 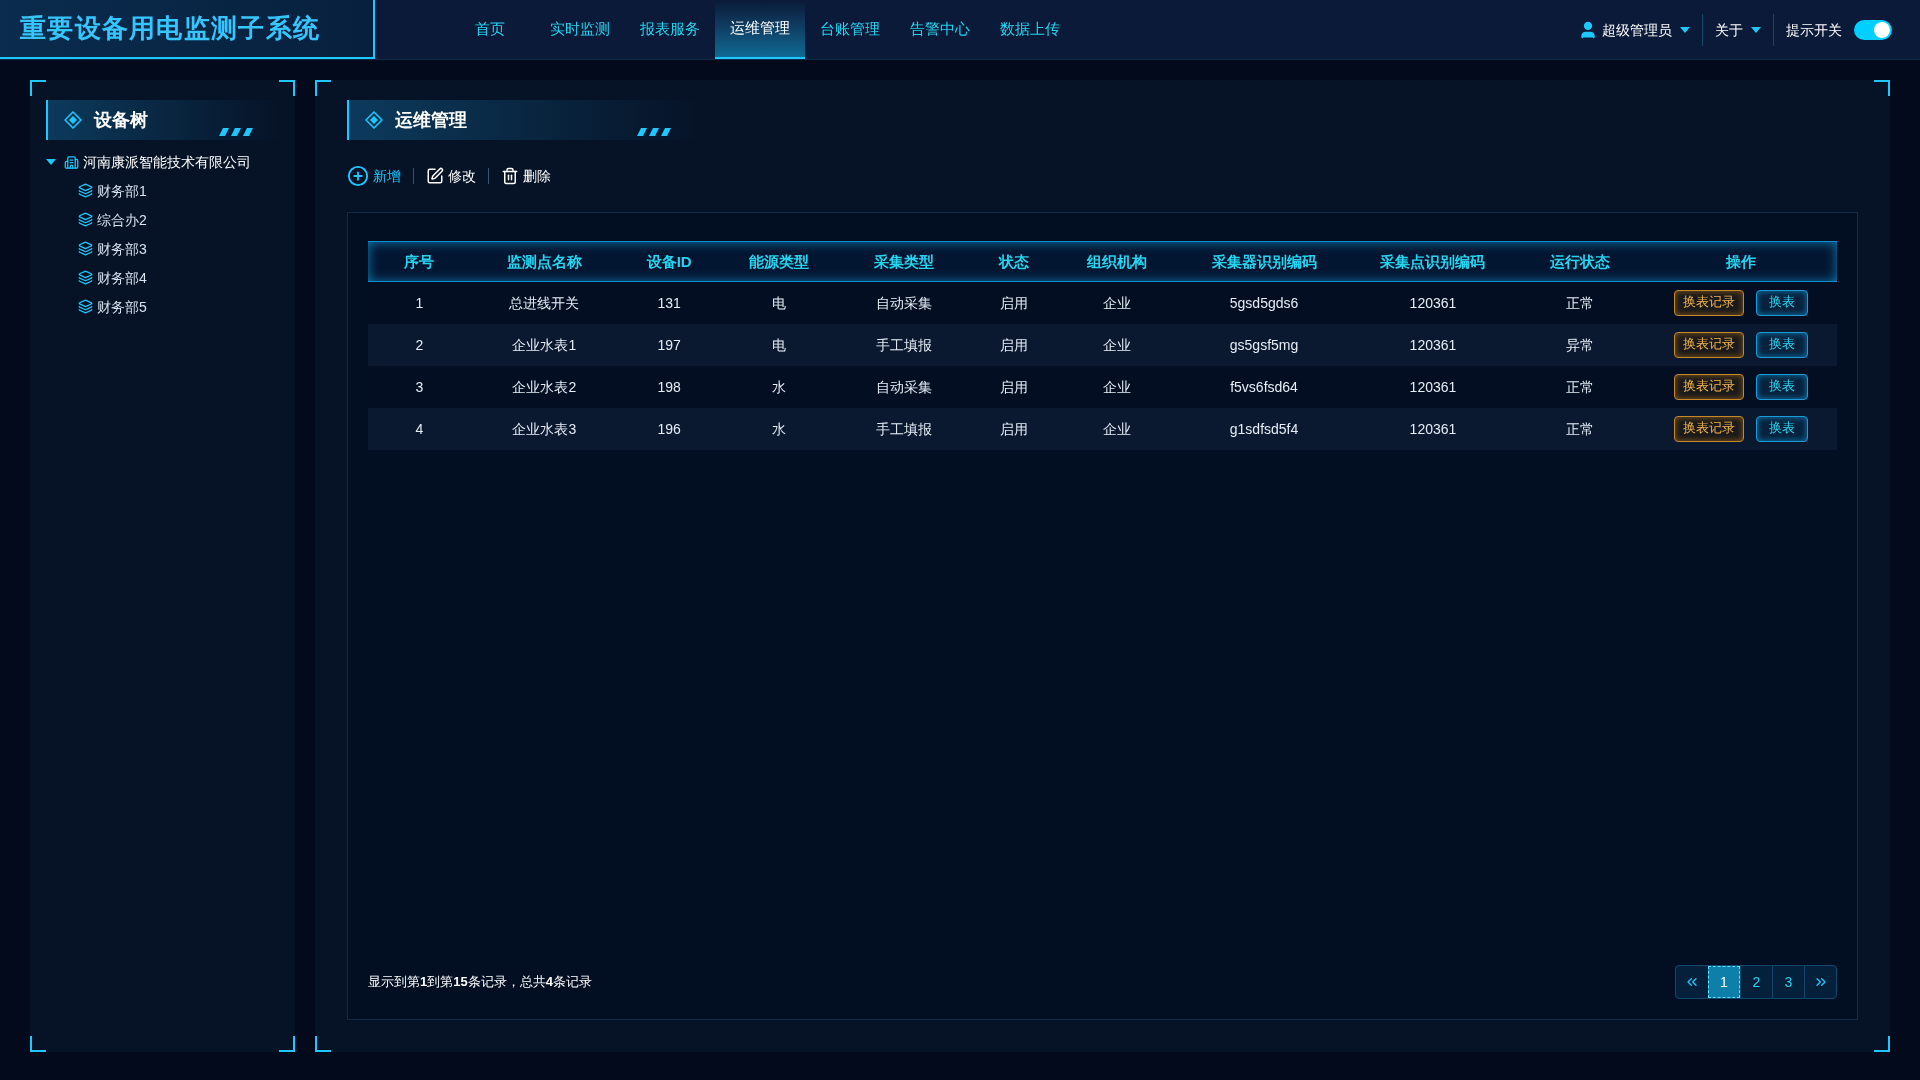 What do you see at coordinates (1738, 29) in the screenshot?
I see `about-menu: 关于` at bounding box center [1738, 29].